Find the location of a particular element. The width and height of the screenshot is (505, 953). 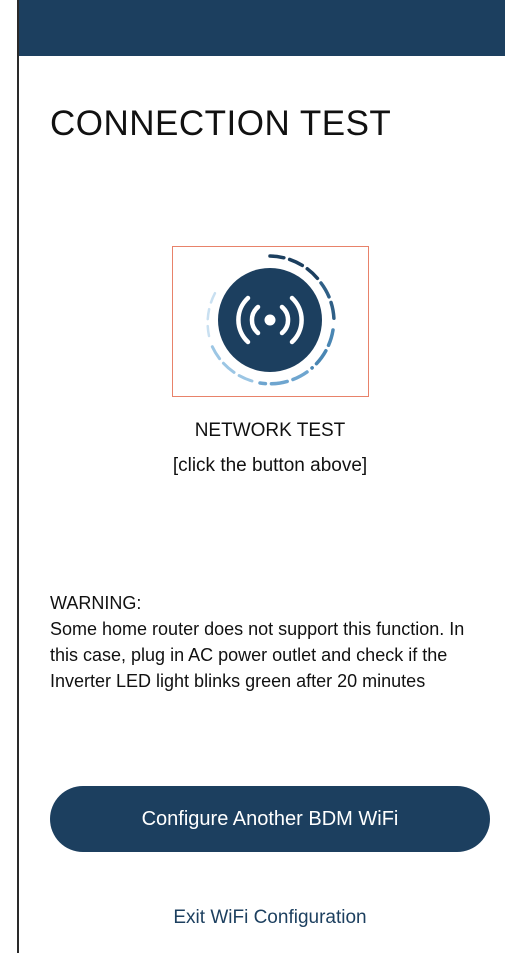

wifi-broadcast-icon is located at coordinates (271, 320).